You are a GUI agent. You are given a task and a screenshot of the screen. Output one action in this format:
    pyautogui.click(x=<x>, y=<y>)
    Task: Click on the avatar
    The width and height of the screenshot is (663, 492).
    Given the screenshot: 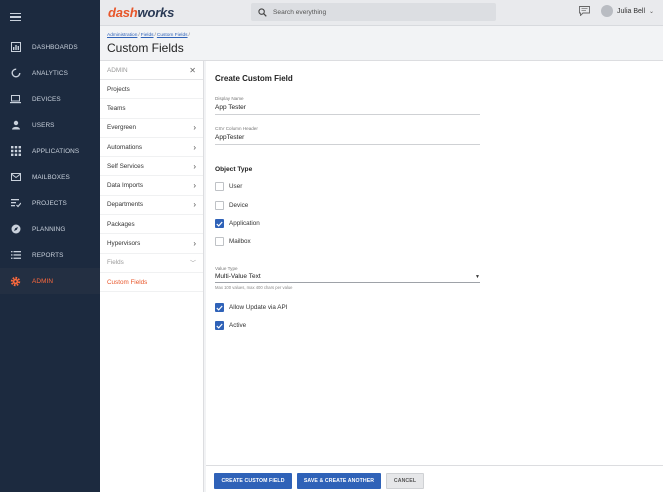 What is the action you would take?
    pyautogui.click(x=607, y=11)
    